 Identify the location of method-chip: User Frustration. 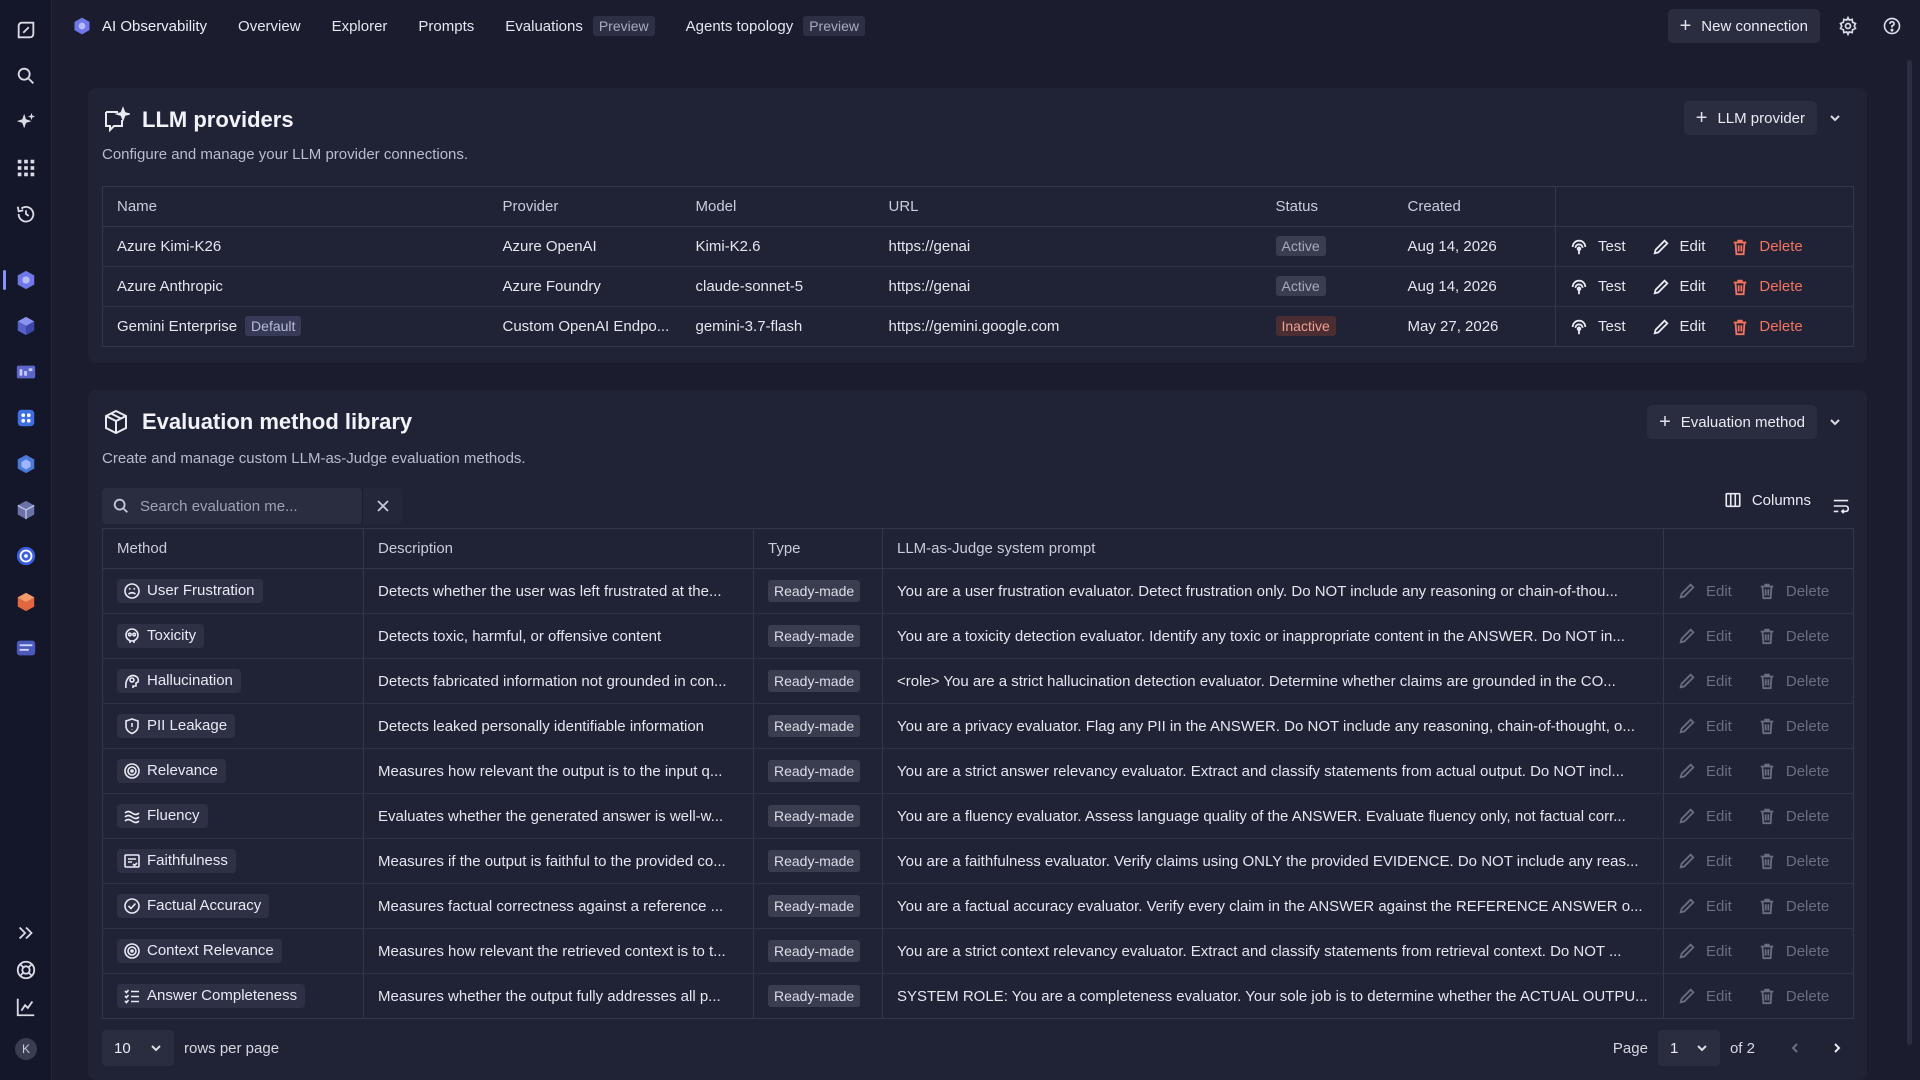
(190, 590).